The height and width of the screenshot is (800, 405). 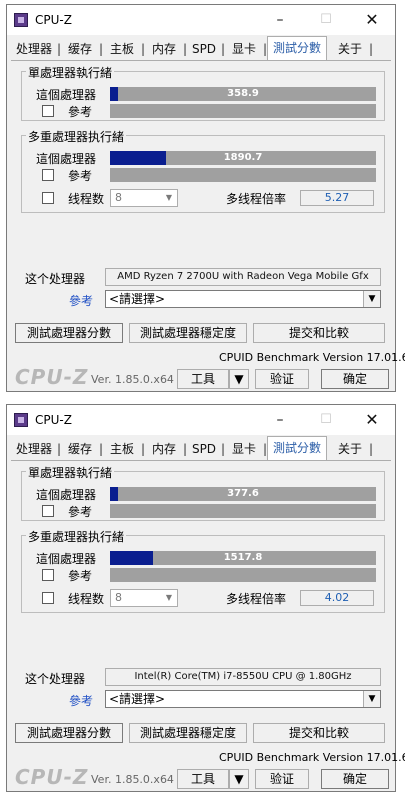 What do you see at coordinates (337, 198) in the screenshot?
I see `ratio-value: 5.27` at bounding box center [337, 198].